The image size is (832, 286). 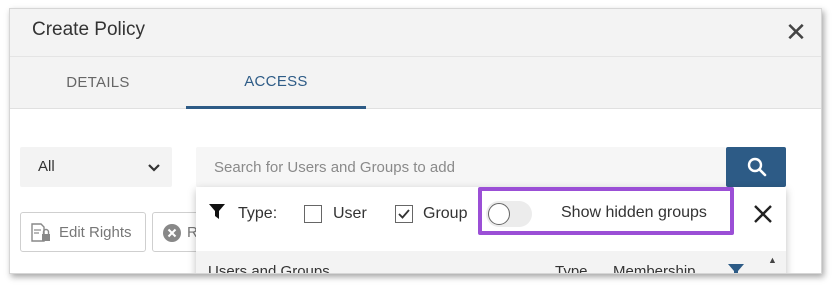 I want to click on user-checkbox-label: User, so click(x=350, y=213).